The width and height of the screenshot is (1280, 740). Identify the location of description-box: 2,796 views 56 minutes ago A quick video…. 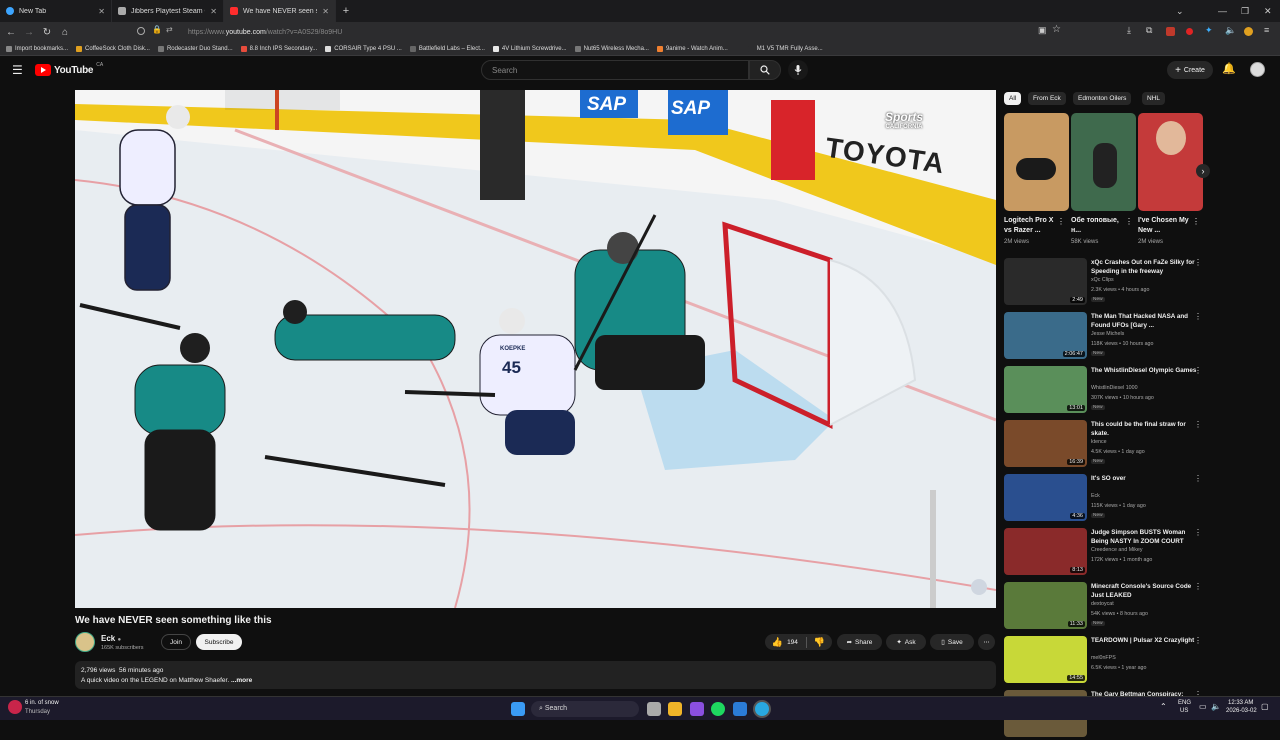
(535, 675).